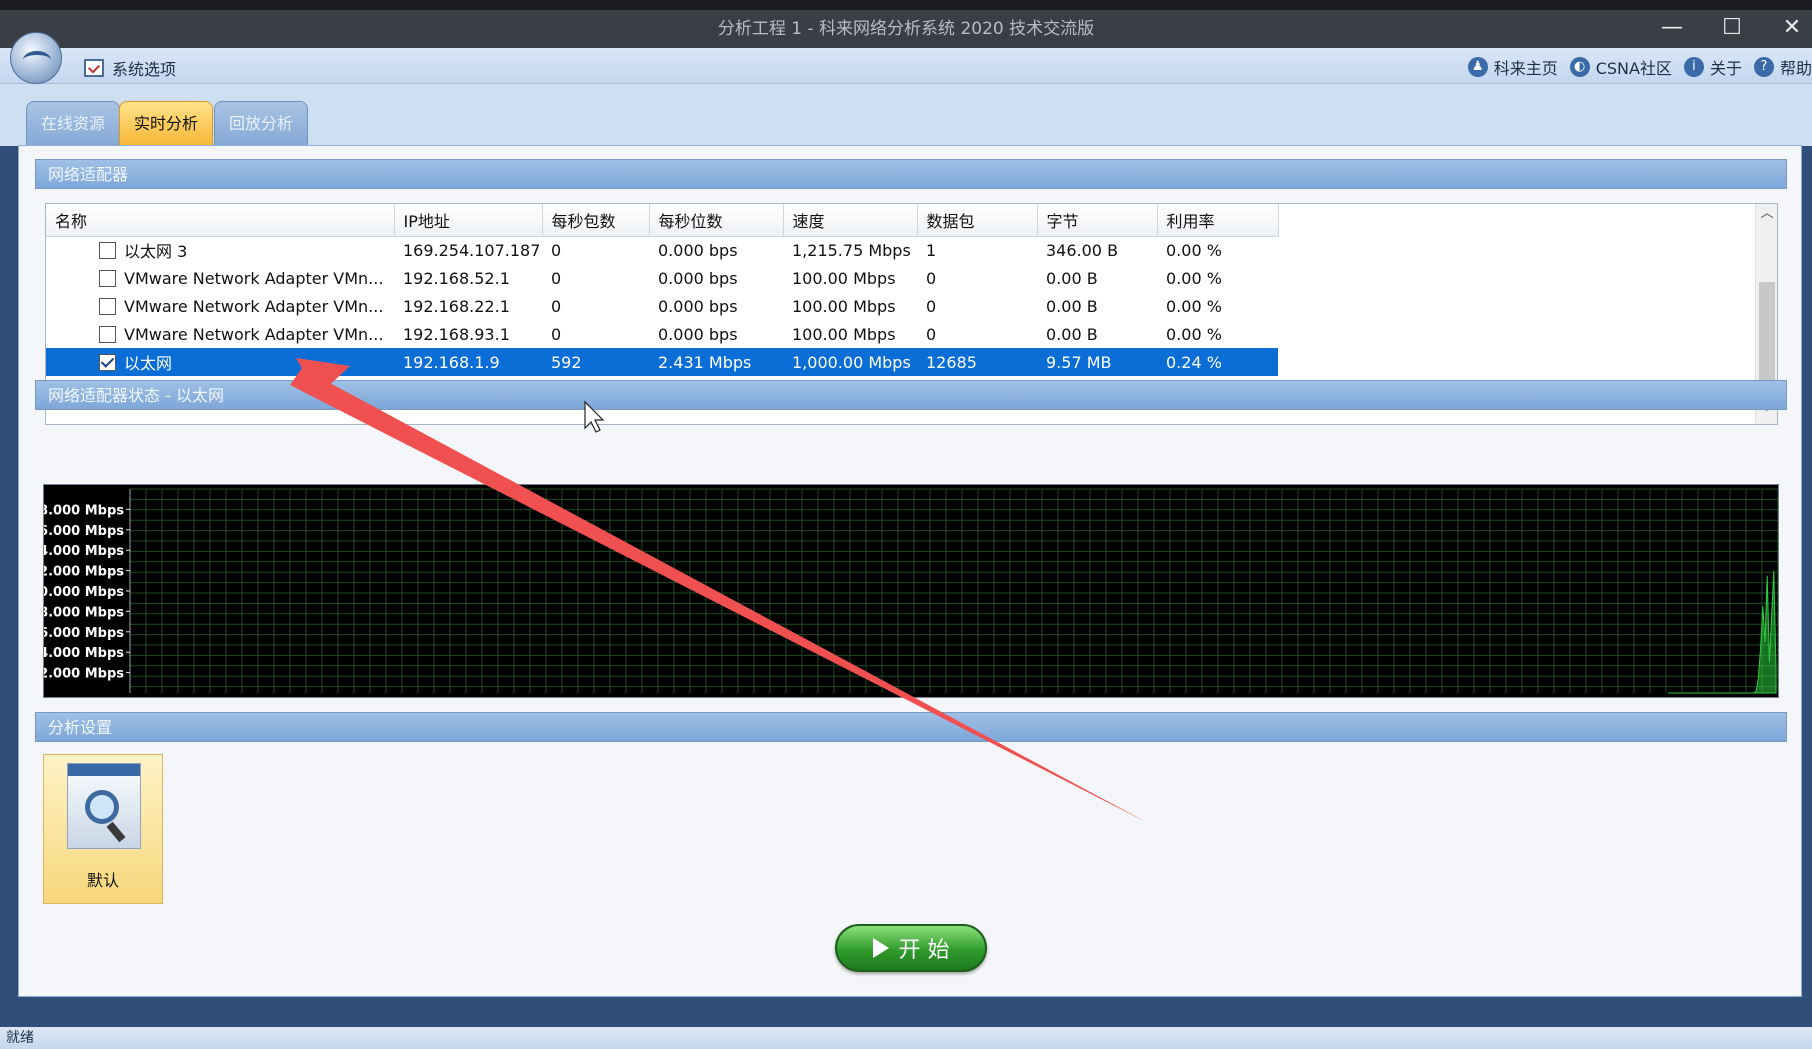 Image resolution: width=1812 pixels, height=1049 pixels. I want to click on minimize-button: —, so click(1672, 29).